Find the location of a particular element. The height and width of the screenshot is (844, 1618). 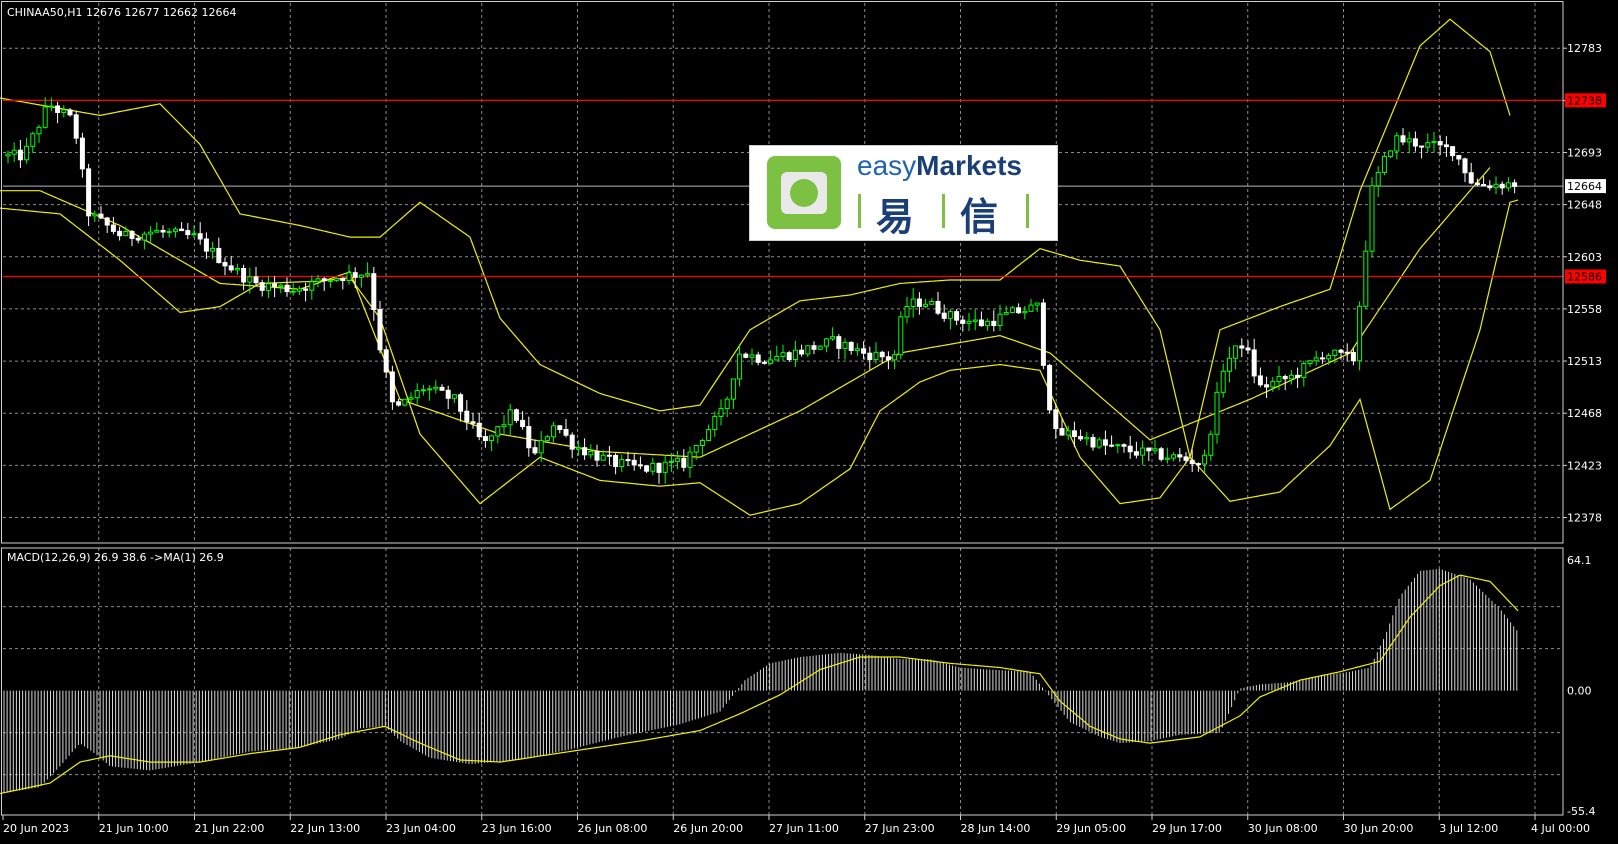

price-tick-label: 12513 is located at coordinates (1584, 361).